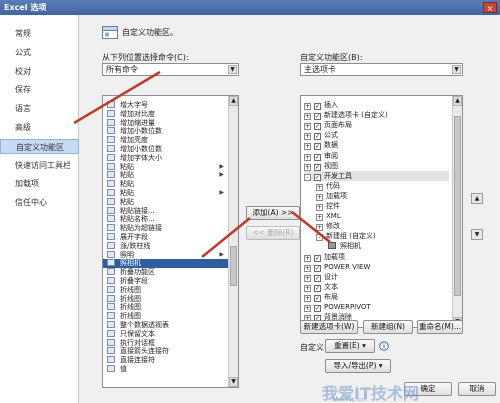 This screenshot has height=403, width=500. I want to click on ribbon-tree-item: 照相机, so click(388, 246).